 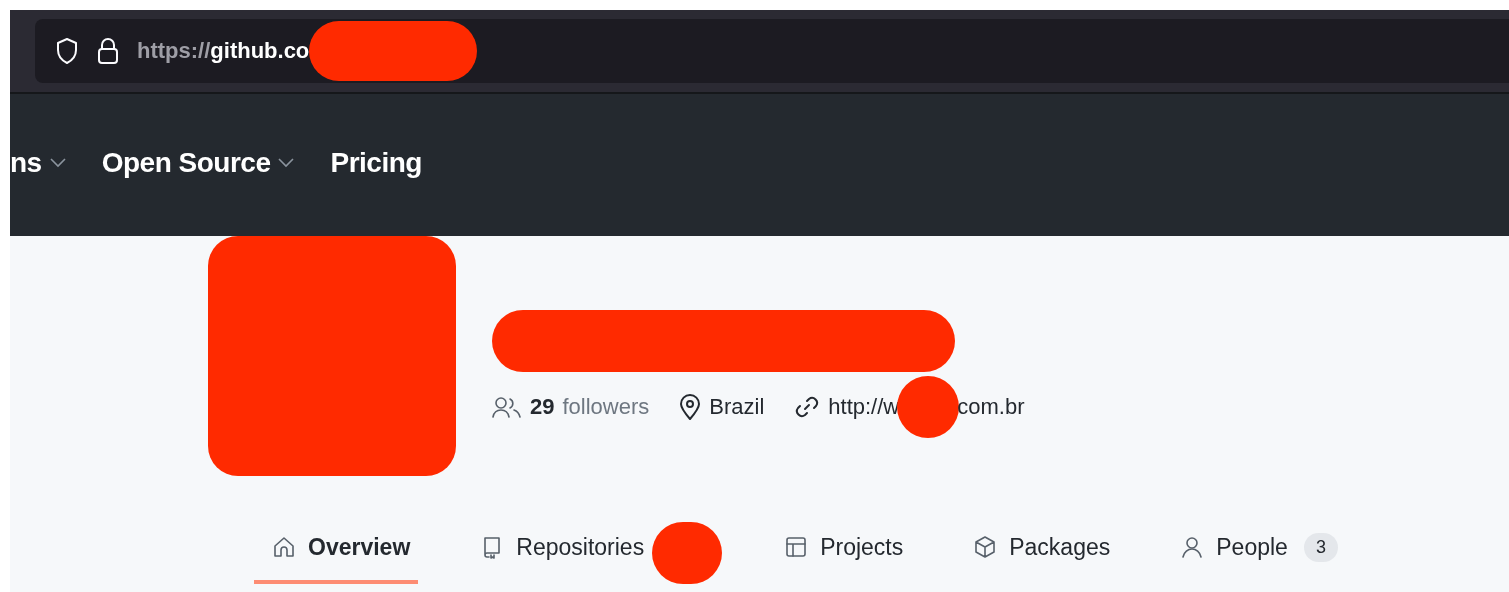 What do you see at coordinates (38, 163) in the screenshot?
I see `nav-menu-item: ns` at bounding box center [38, 163].